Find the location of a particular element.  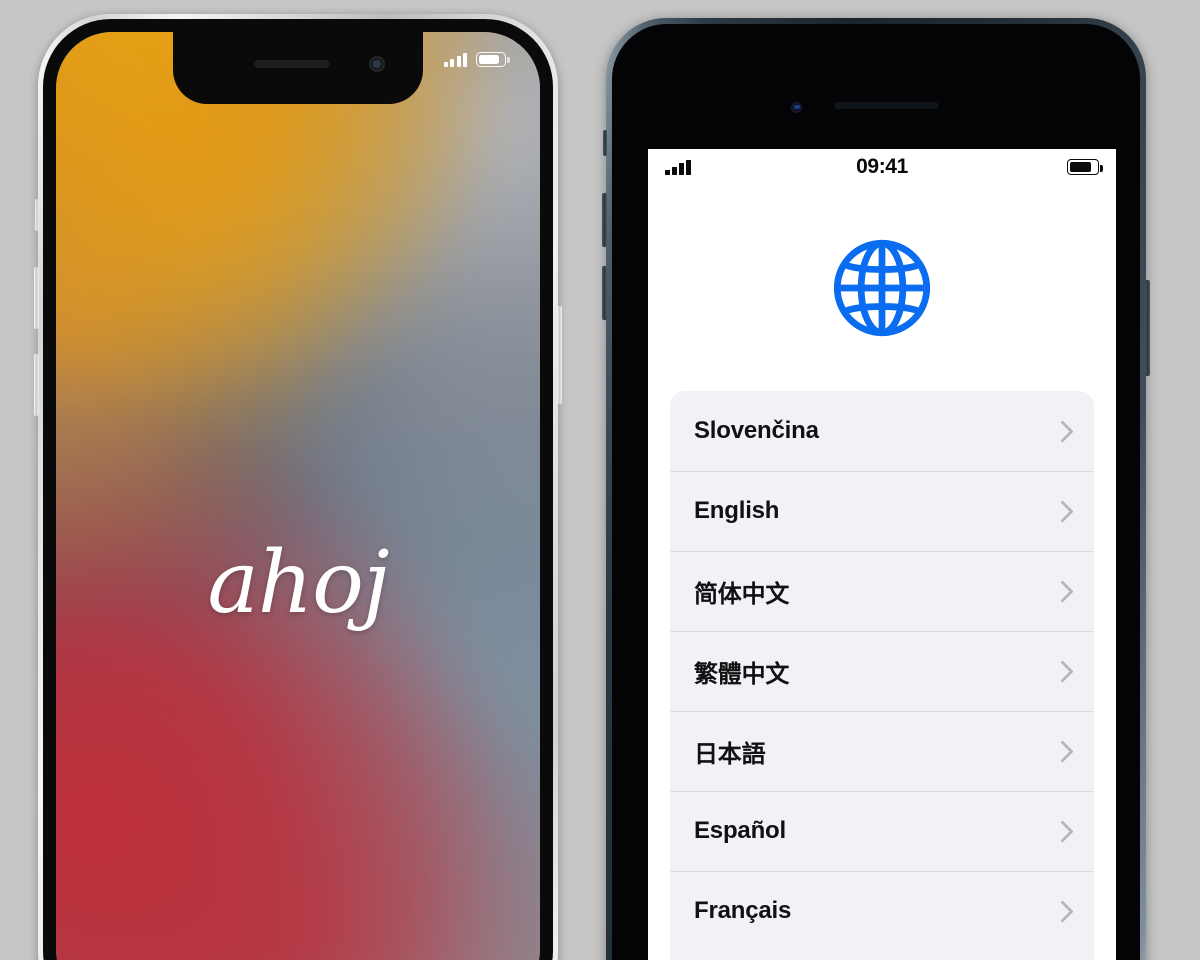

language-row-japanese: 日本語 is located at coordinates (882, 751).